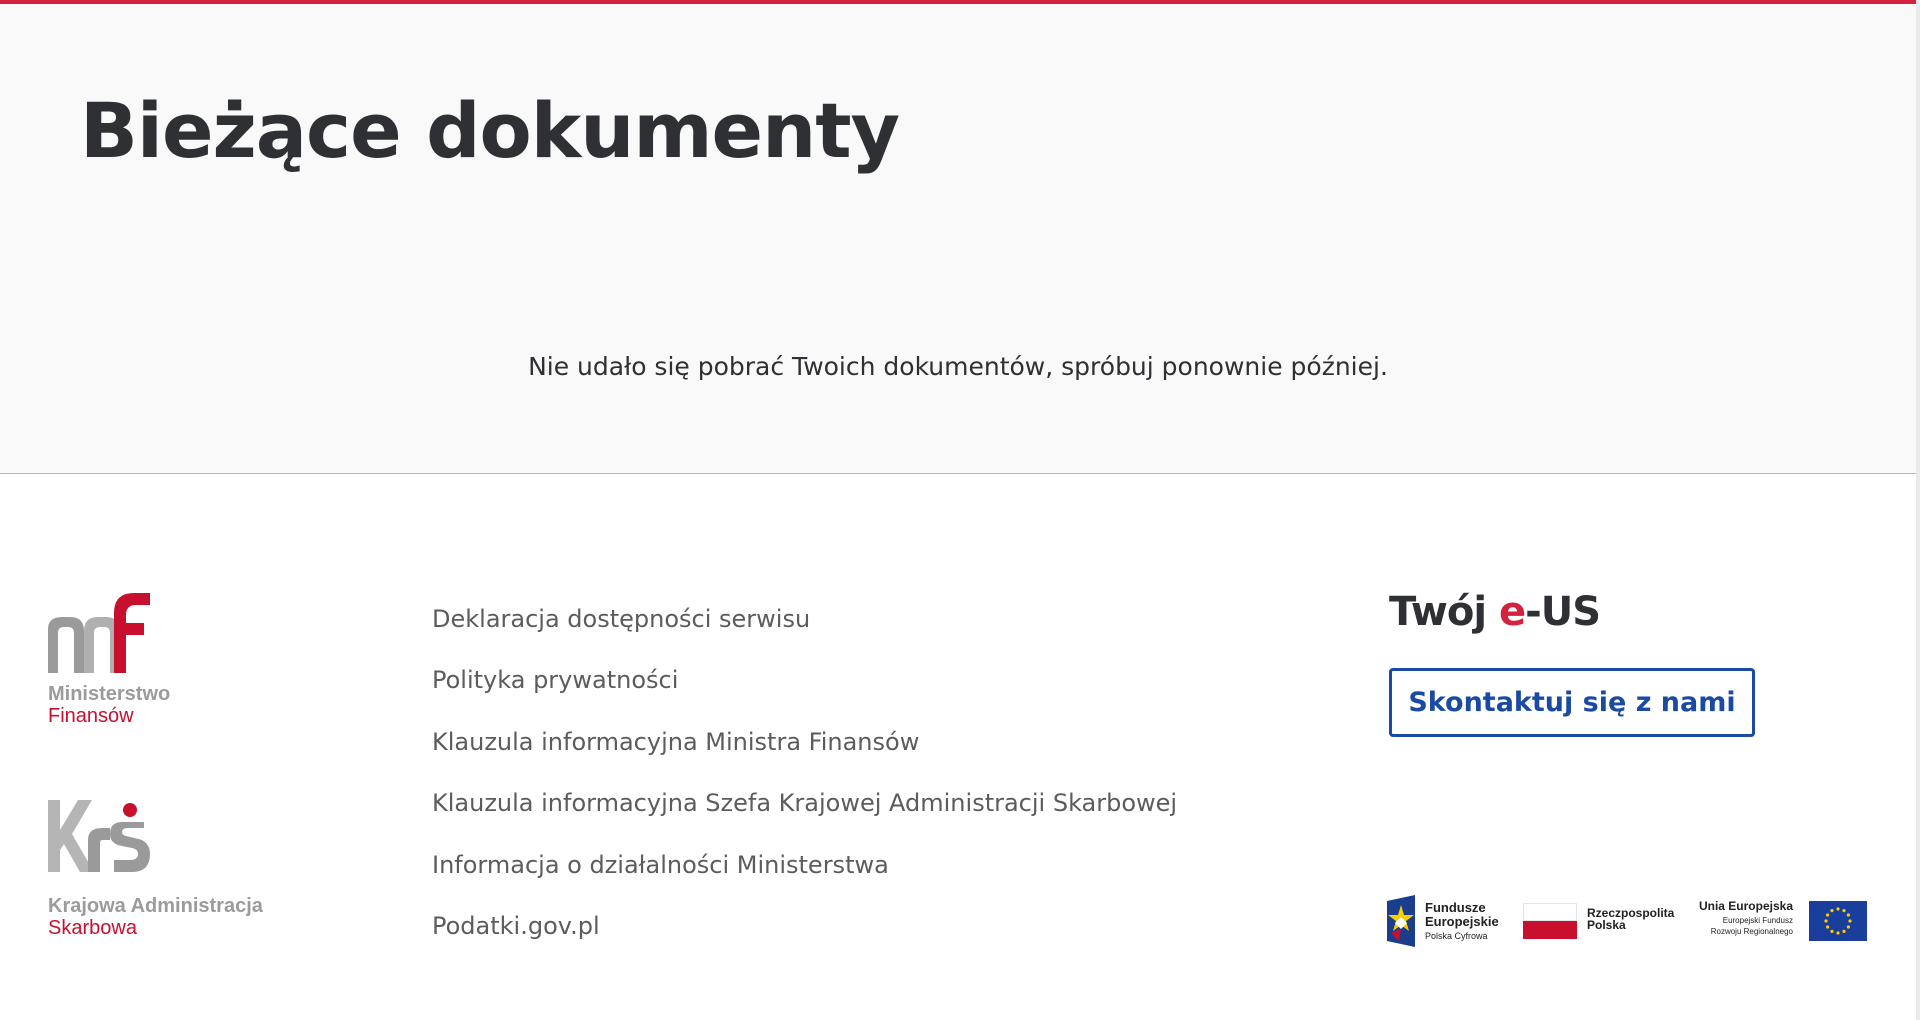 The height and width of the screenshot is (1020, 1920). What do you see at coordinates (168, 869) in the screenshot?
I see `kas-logo: Krajowa Administracja Skarbowa` at bounding box center [168, 869].